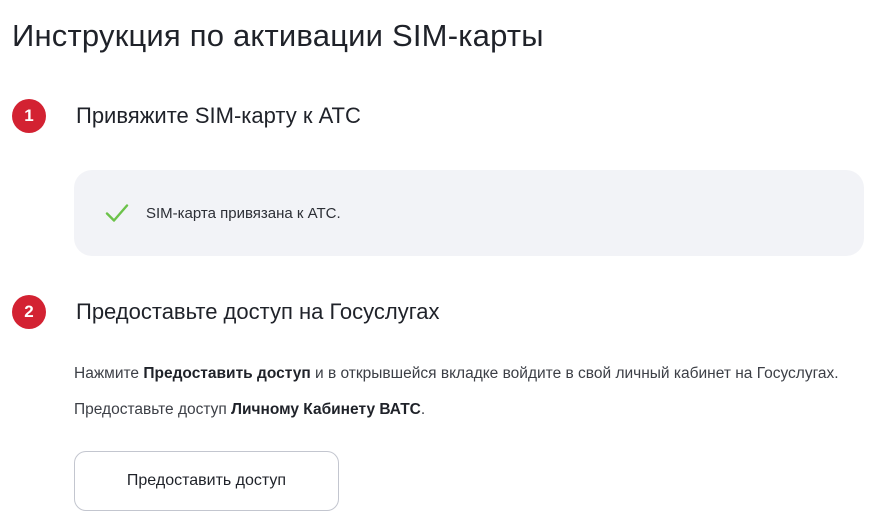 The width and height of the screenshot is (884, 527). I want to click on step-2-header: 2 Предоставьте доступ на Госуслугах, so click(226, 312).